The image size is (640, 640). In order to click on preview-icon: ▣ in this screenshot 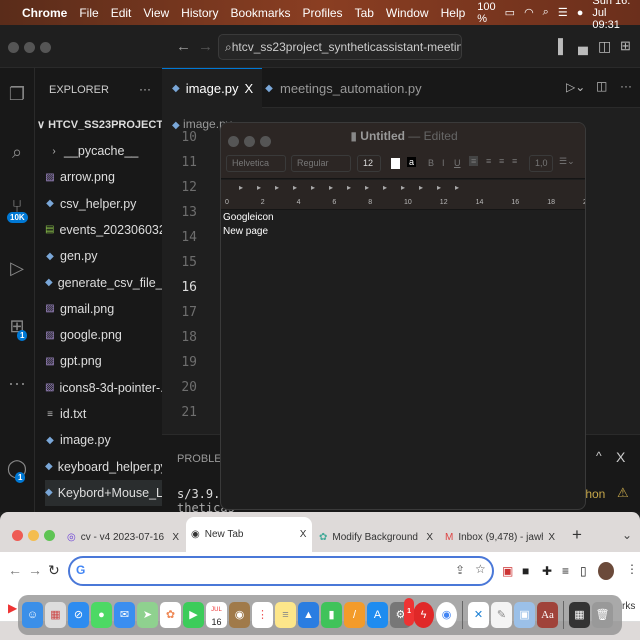, I will do `click(524, 615)`.